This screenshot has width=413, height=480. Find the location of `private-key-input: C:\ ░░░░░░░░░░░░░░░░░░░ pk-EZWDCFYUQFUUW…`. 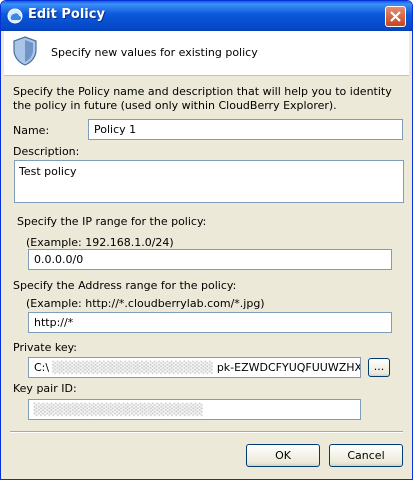

private-key-input: C:\ ░░░░░░░░░░░░░░░░░░░ pk-EZWDCFYUQFUUW… is located at coordinates (194, 367).